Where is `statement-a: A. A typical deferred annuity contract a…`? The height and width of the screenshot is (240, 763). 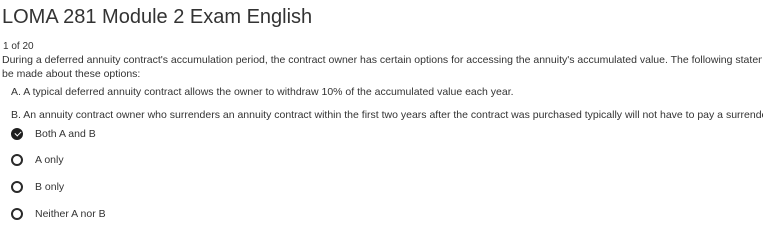
statement-a: A. A typical deferred annuity contract a… is located at coordinates (262, 92).